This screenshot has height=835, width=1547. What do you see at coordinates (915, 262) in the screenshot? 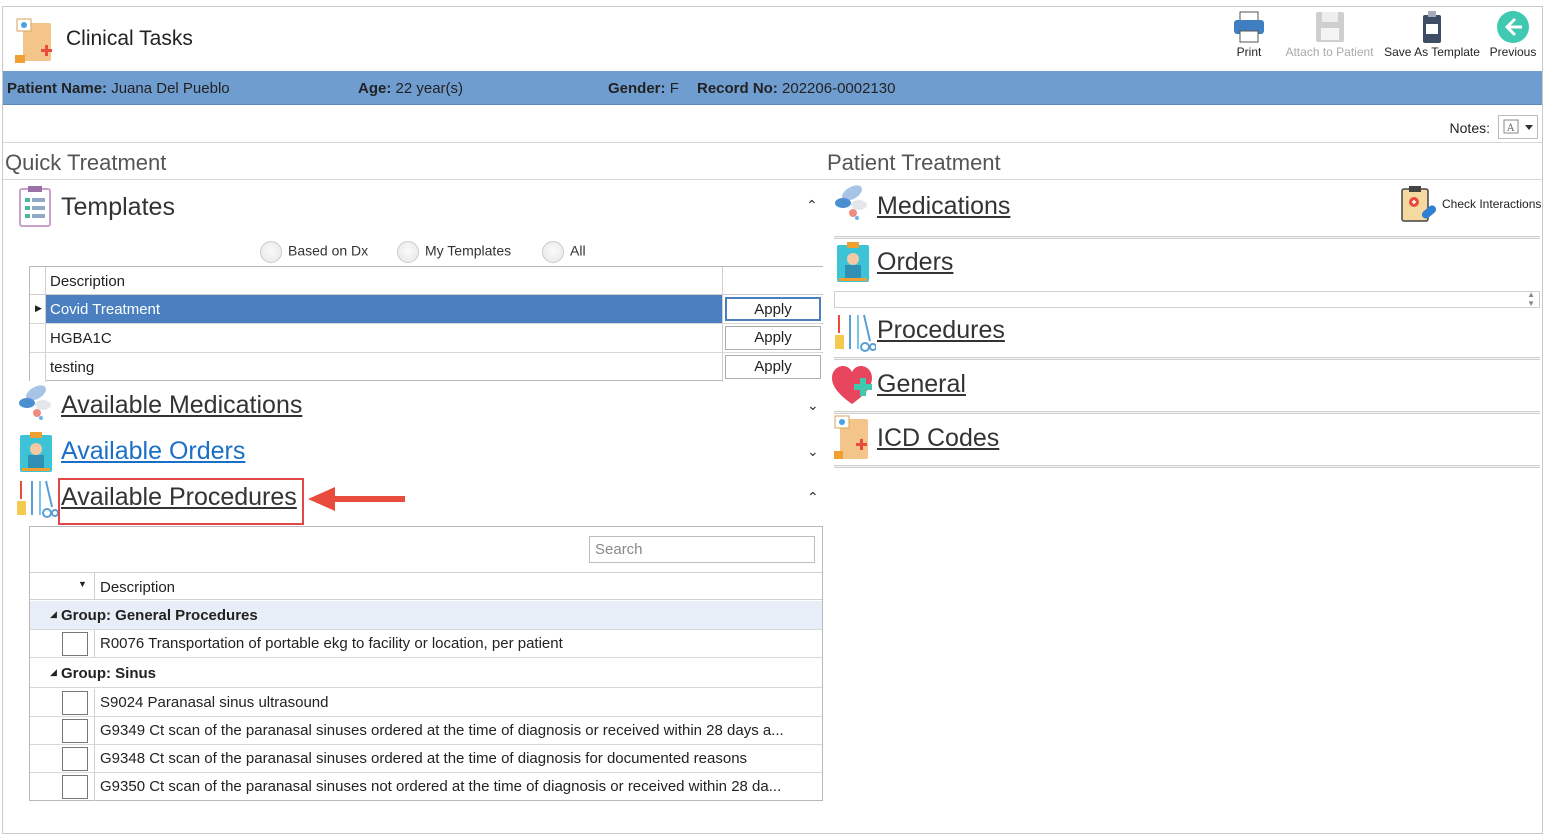
I see `orders-link: Orders` at bounding box center [915, 262].